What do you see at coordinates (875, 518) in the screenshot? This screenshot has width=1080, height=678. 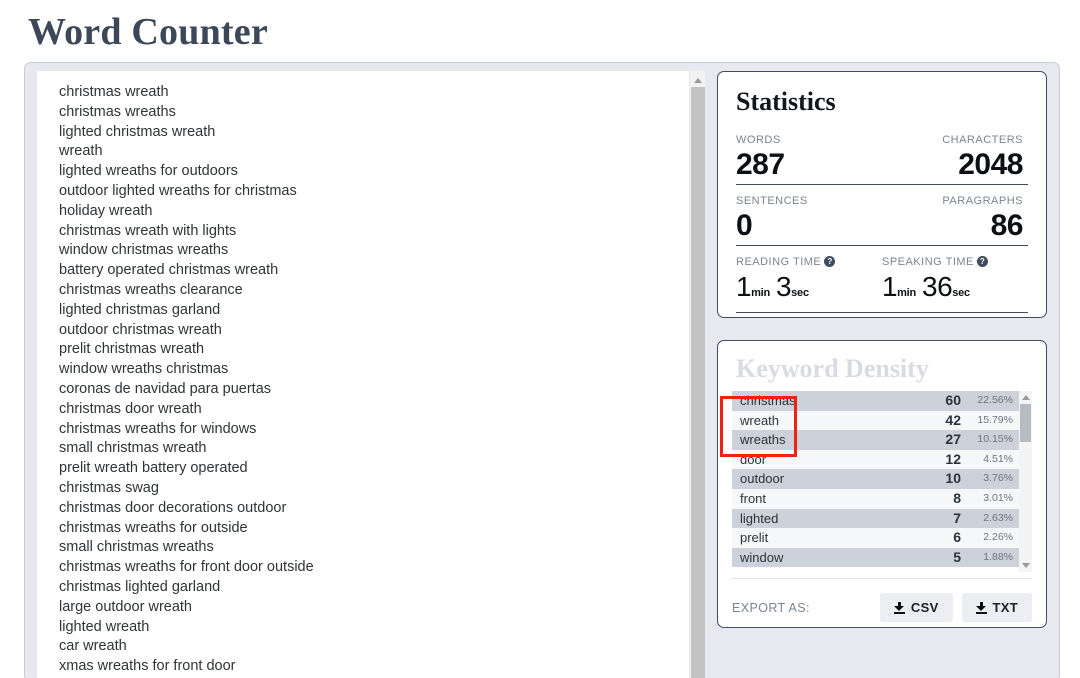 I see `keyword-row: lighted 7 2.63%` at bounding box center [875, 518].